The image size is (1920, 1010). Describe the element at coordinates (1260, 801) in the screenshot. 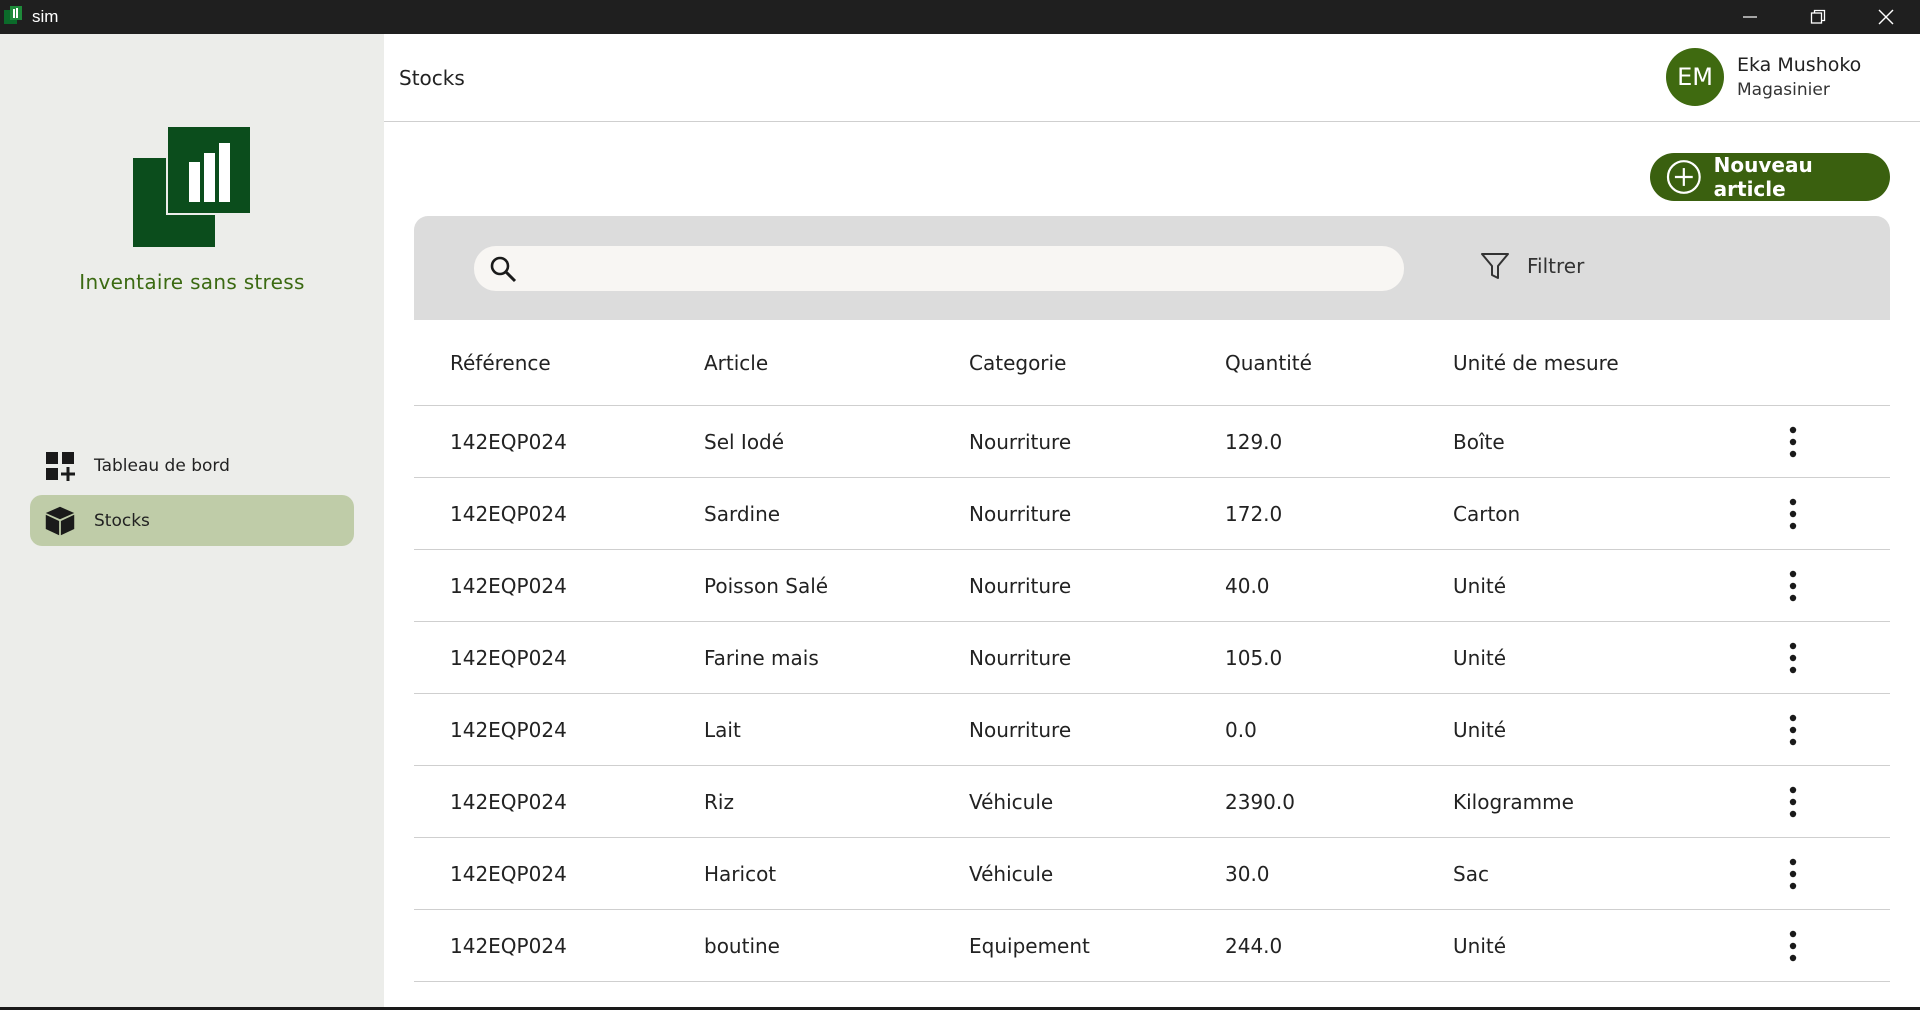

I see `cell-quantity: 2390.0` at that location.